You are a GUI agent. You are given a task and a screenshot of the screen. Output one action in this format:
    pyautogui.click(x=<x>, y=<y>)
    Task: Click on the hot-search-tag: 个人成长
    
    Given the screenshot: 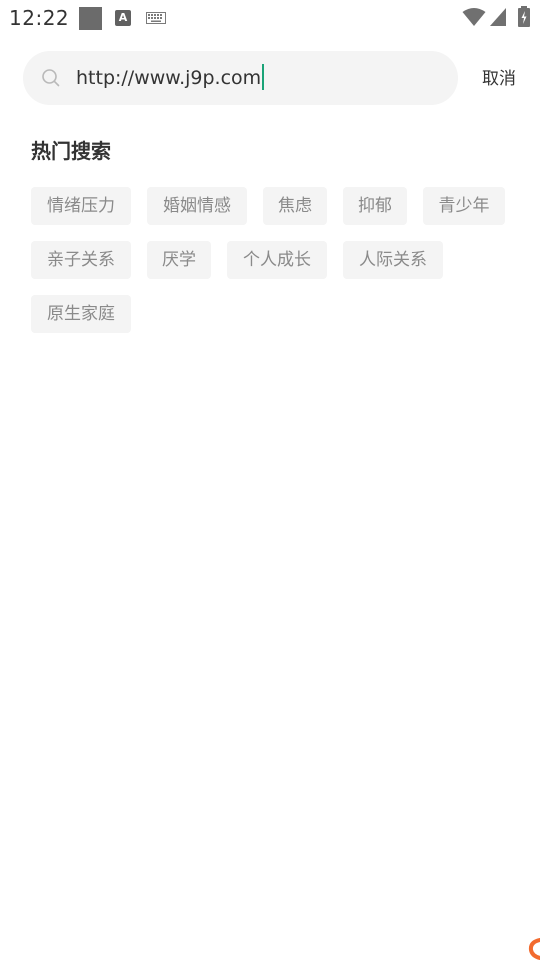 What is the action you would take?
    pyautogui.click(x=277, y=260)
    